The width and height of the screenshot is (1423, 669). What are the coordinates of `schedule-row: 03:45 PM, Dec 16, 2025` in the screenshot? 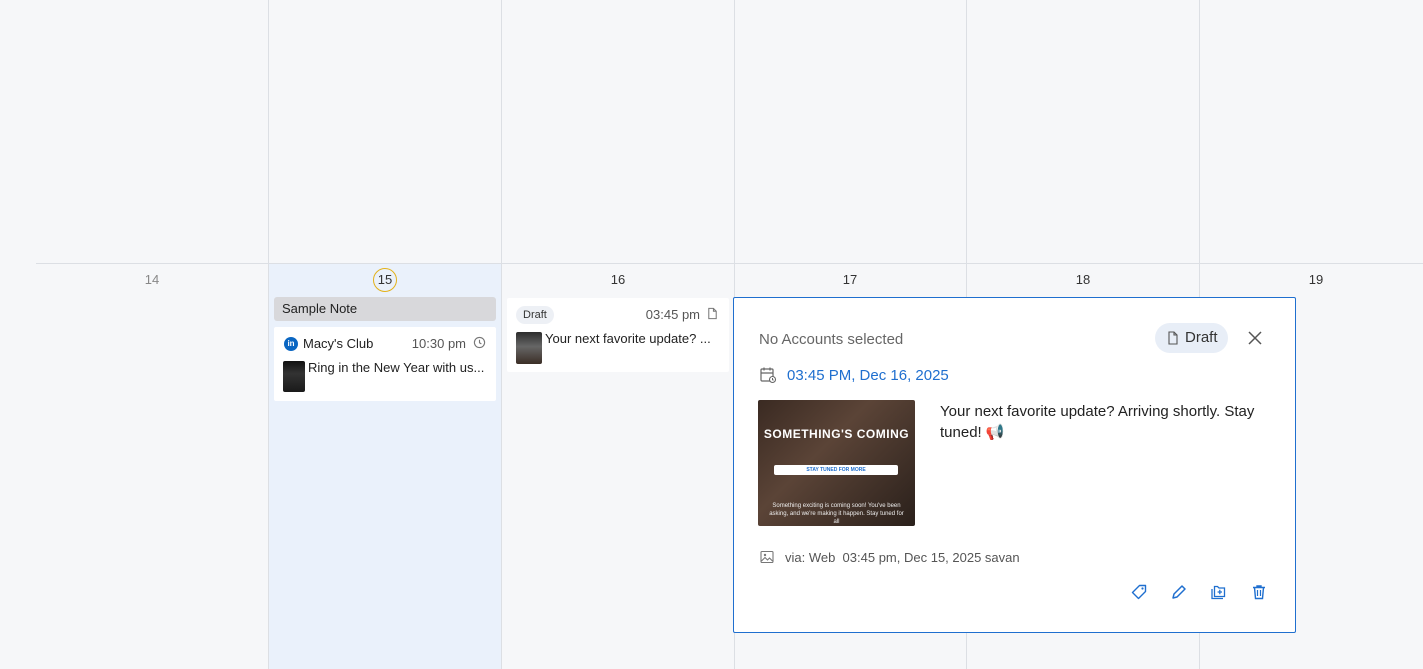 It's located at (854, 375).